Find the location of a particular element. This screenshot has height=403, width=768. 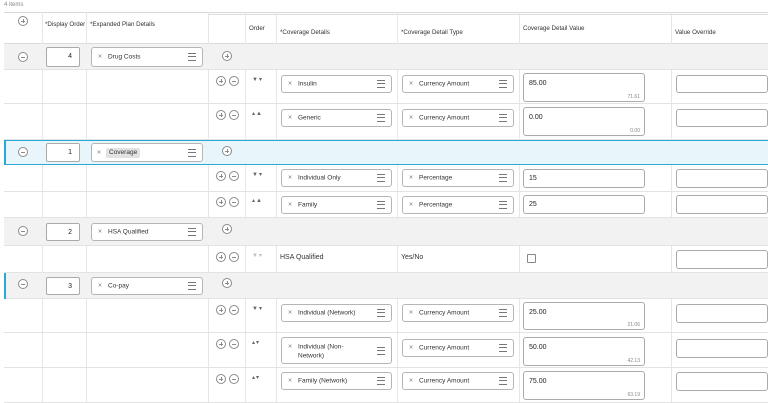

coverage-value-field: 15 is located at coordinates (584, 178).